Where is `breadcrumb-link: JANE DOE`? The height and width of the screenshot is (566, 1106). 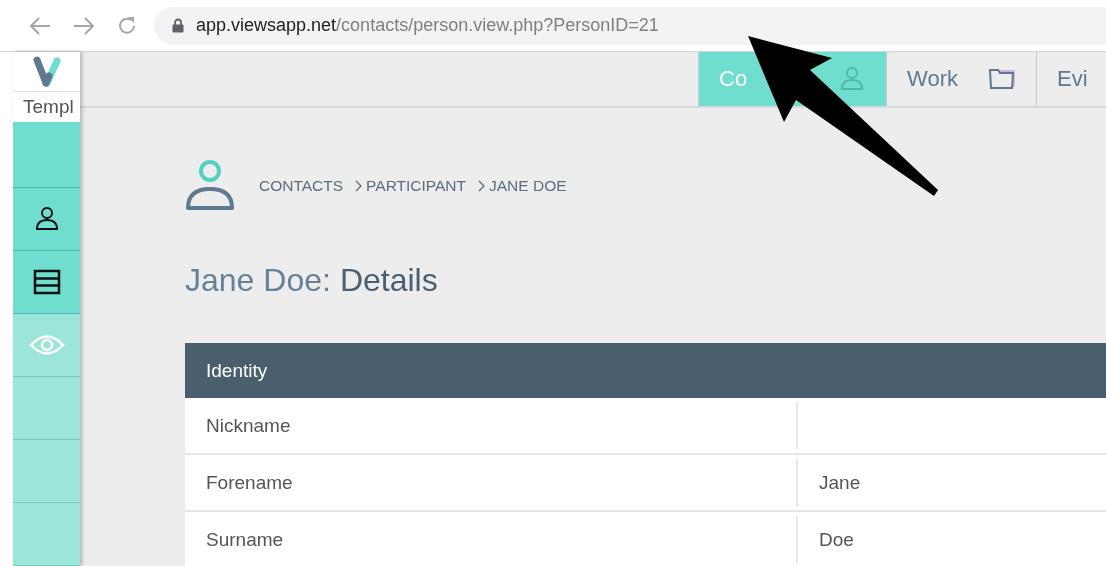
breadcrumb-link: JANE DOE is located at coordinates (528, 186).